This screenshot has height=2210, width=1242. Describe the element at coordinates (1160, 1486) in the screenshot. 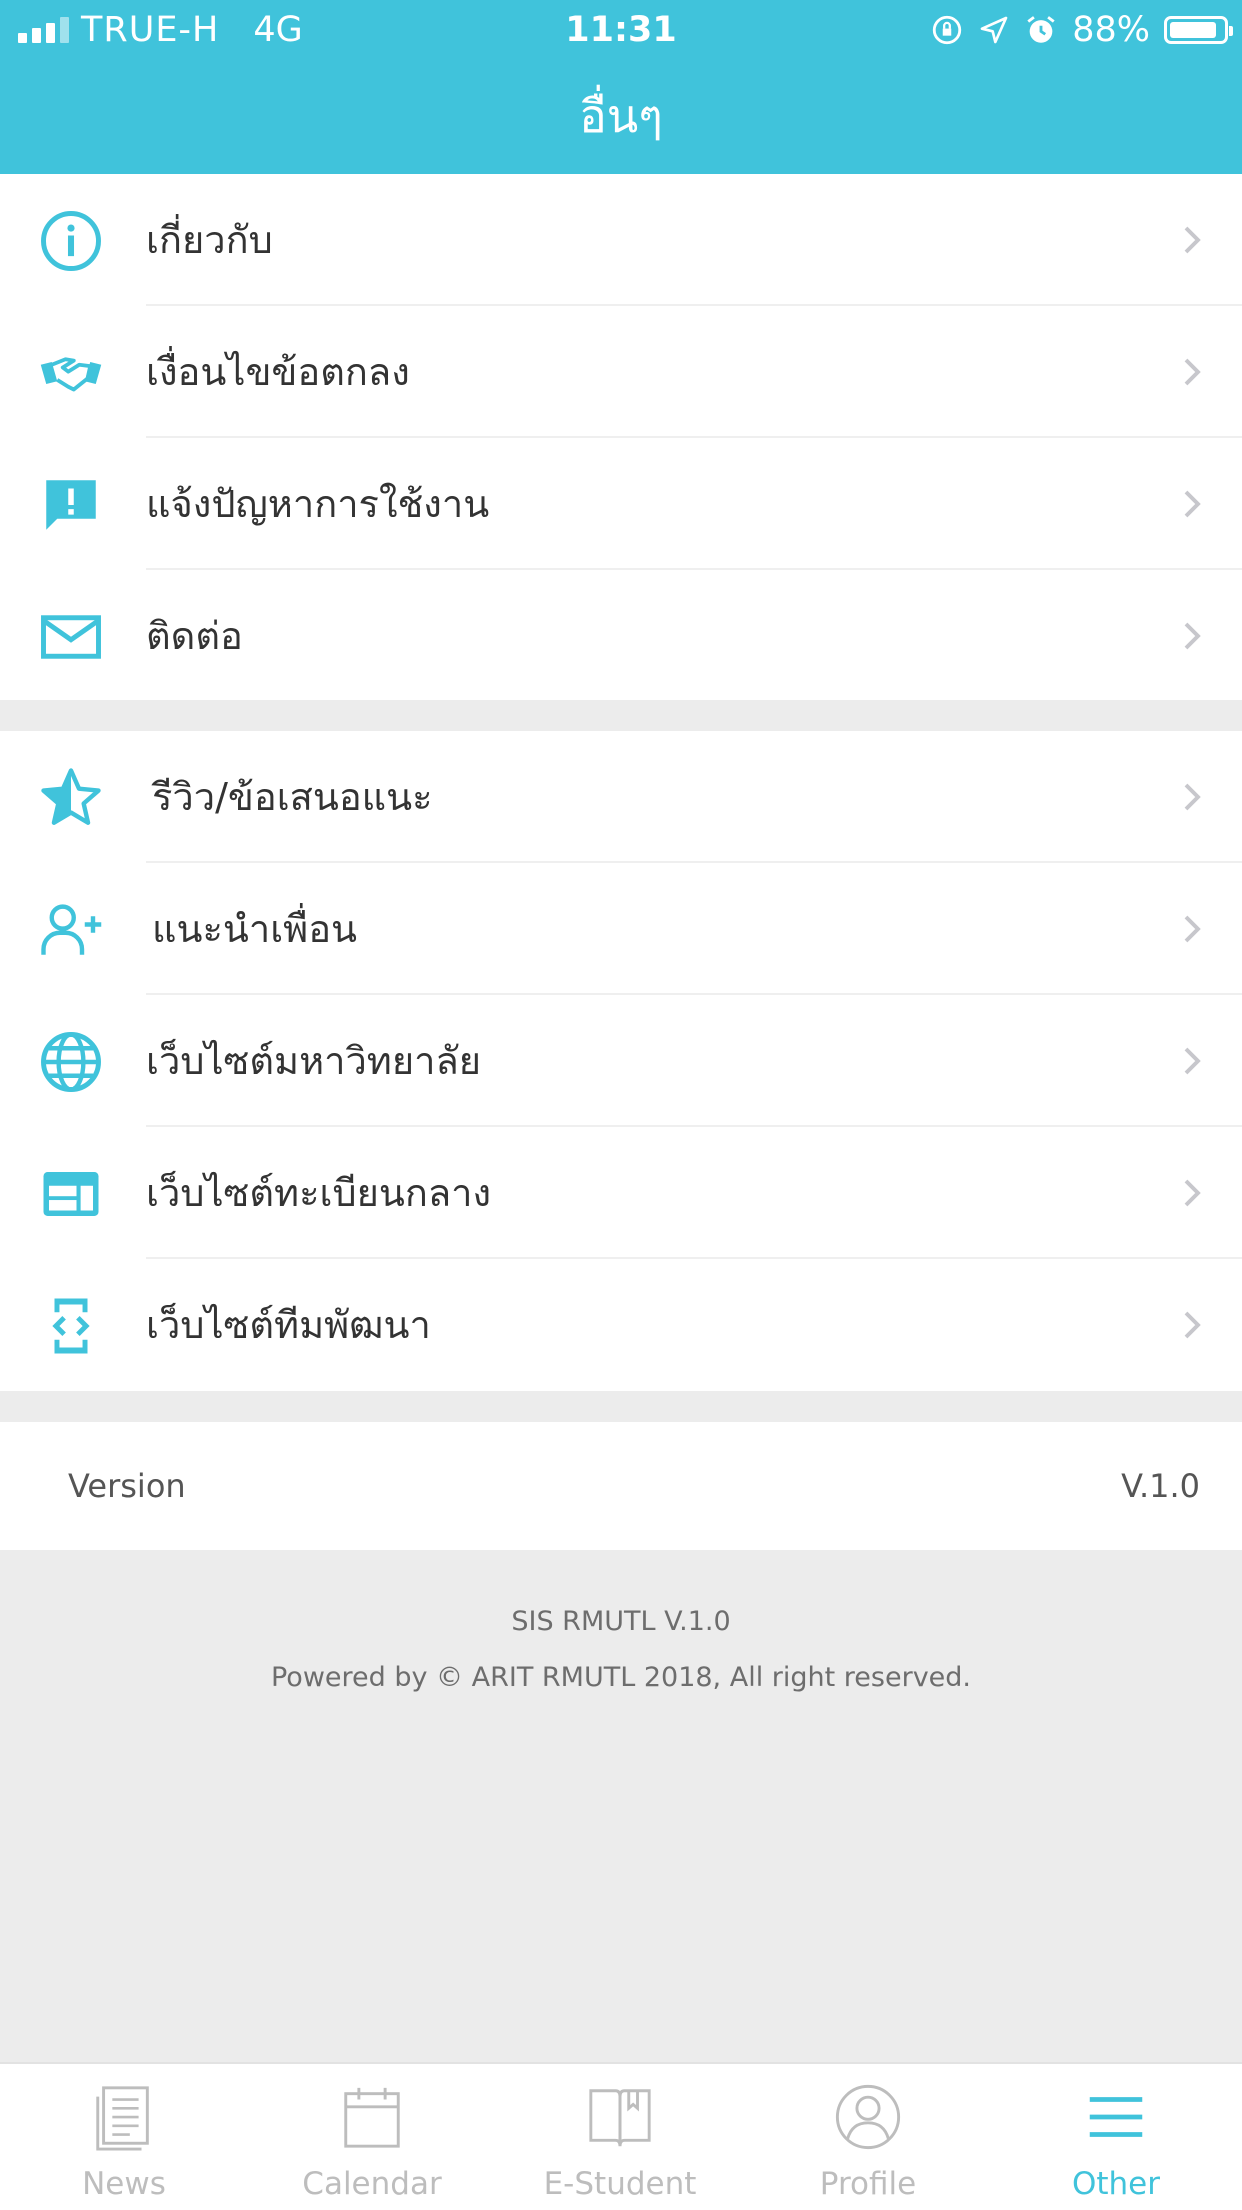

I see `version-value: V.1.0` at that location.